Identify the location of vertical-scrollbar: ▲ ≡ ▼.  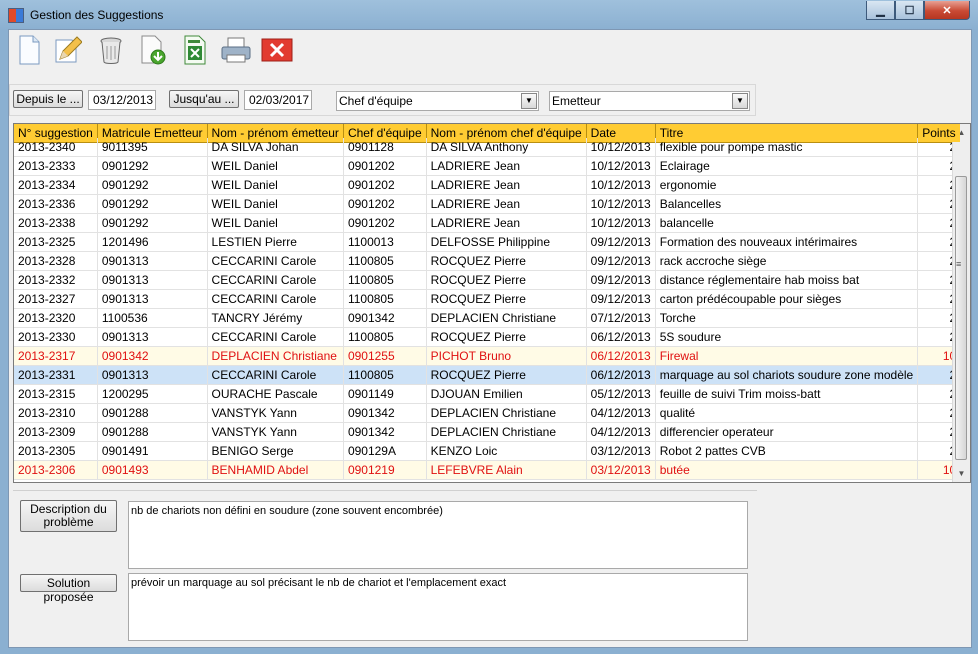
(961, 303).